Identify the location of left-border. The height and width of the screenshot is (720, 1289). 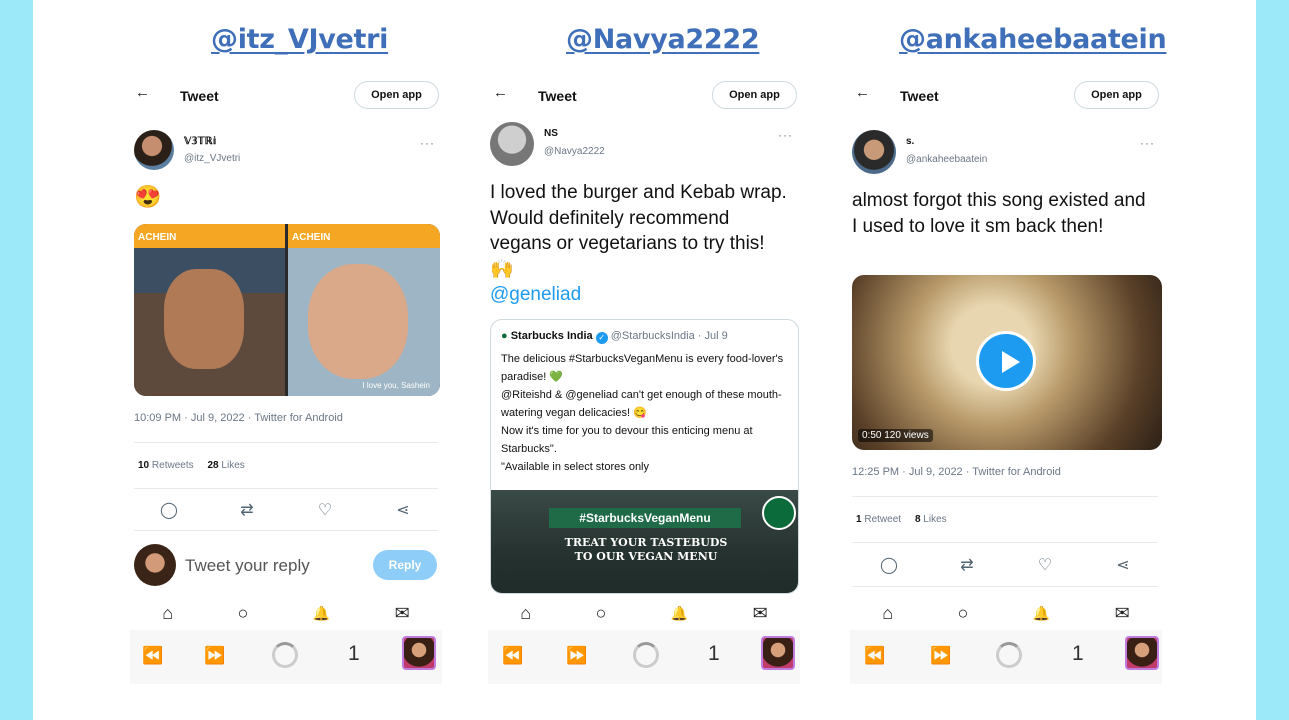
(16, 360).